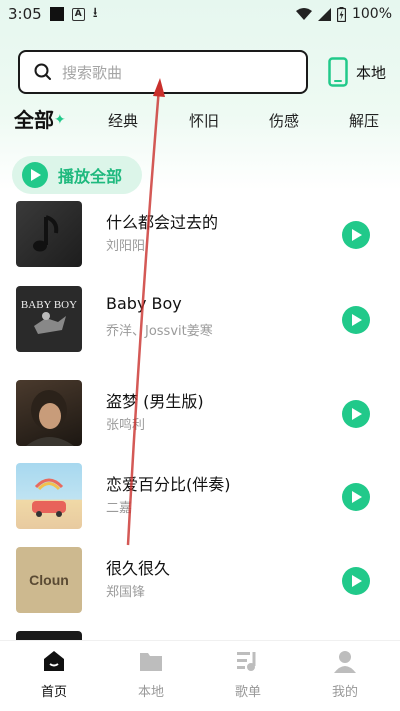  I want to click on notification-a-icon: A, so click(78, 14).